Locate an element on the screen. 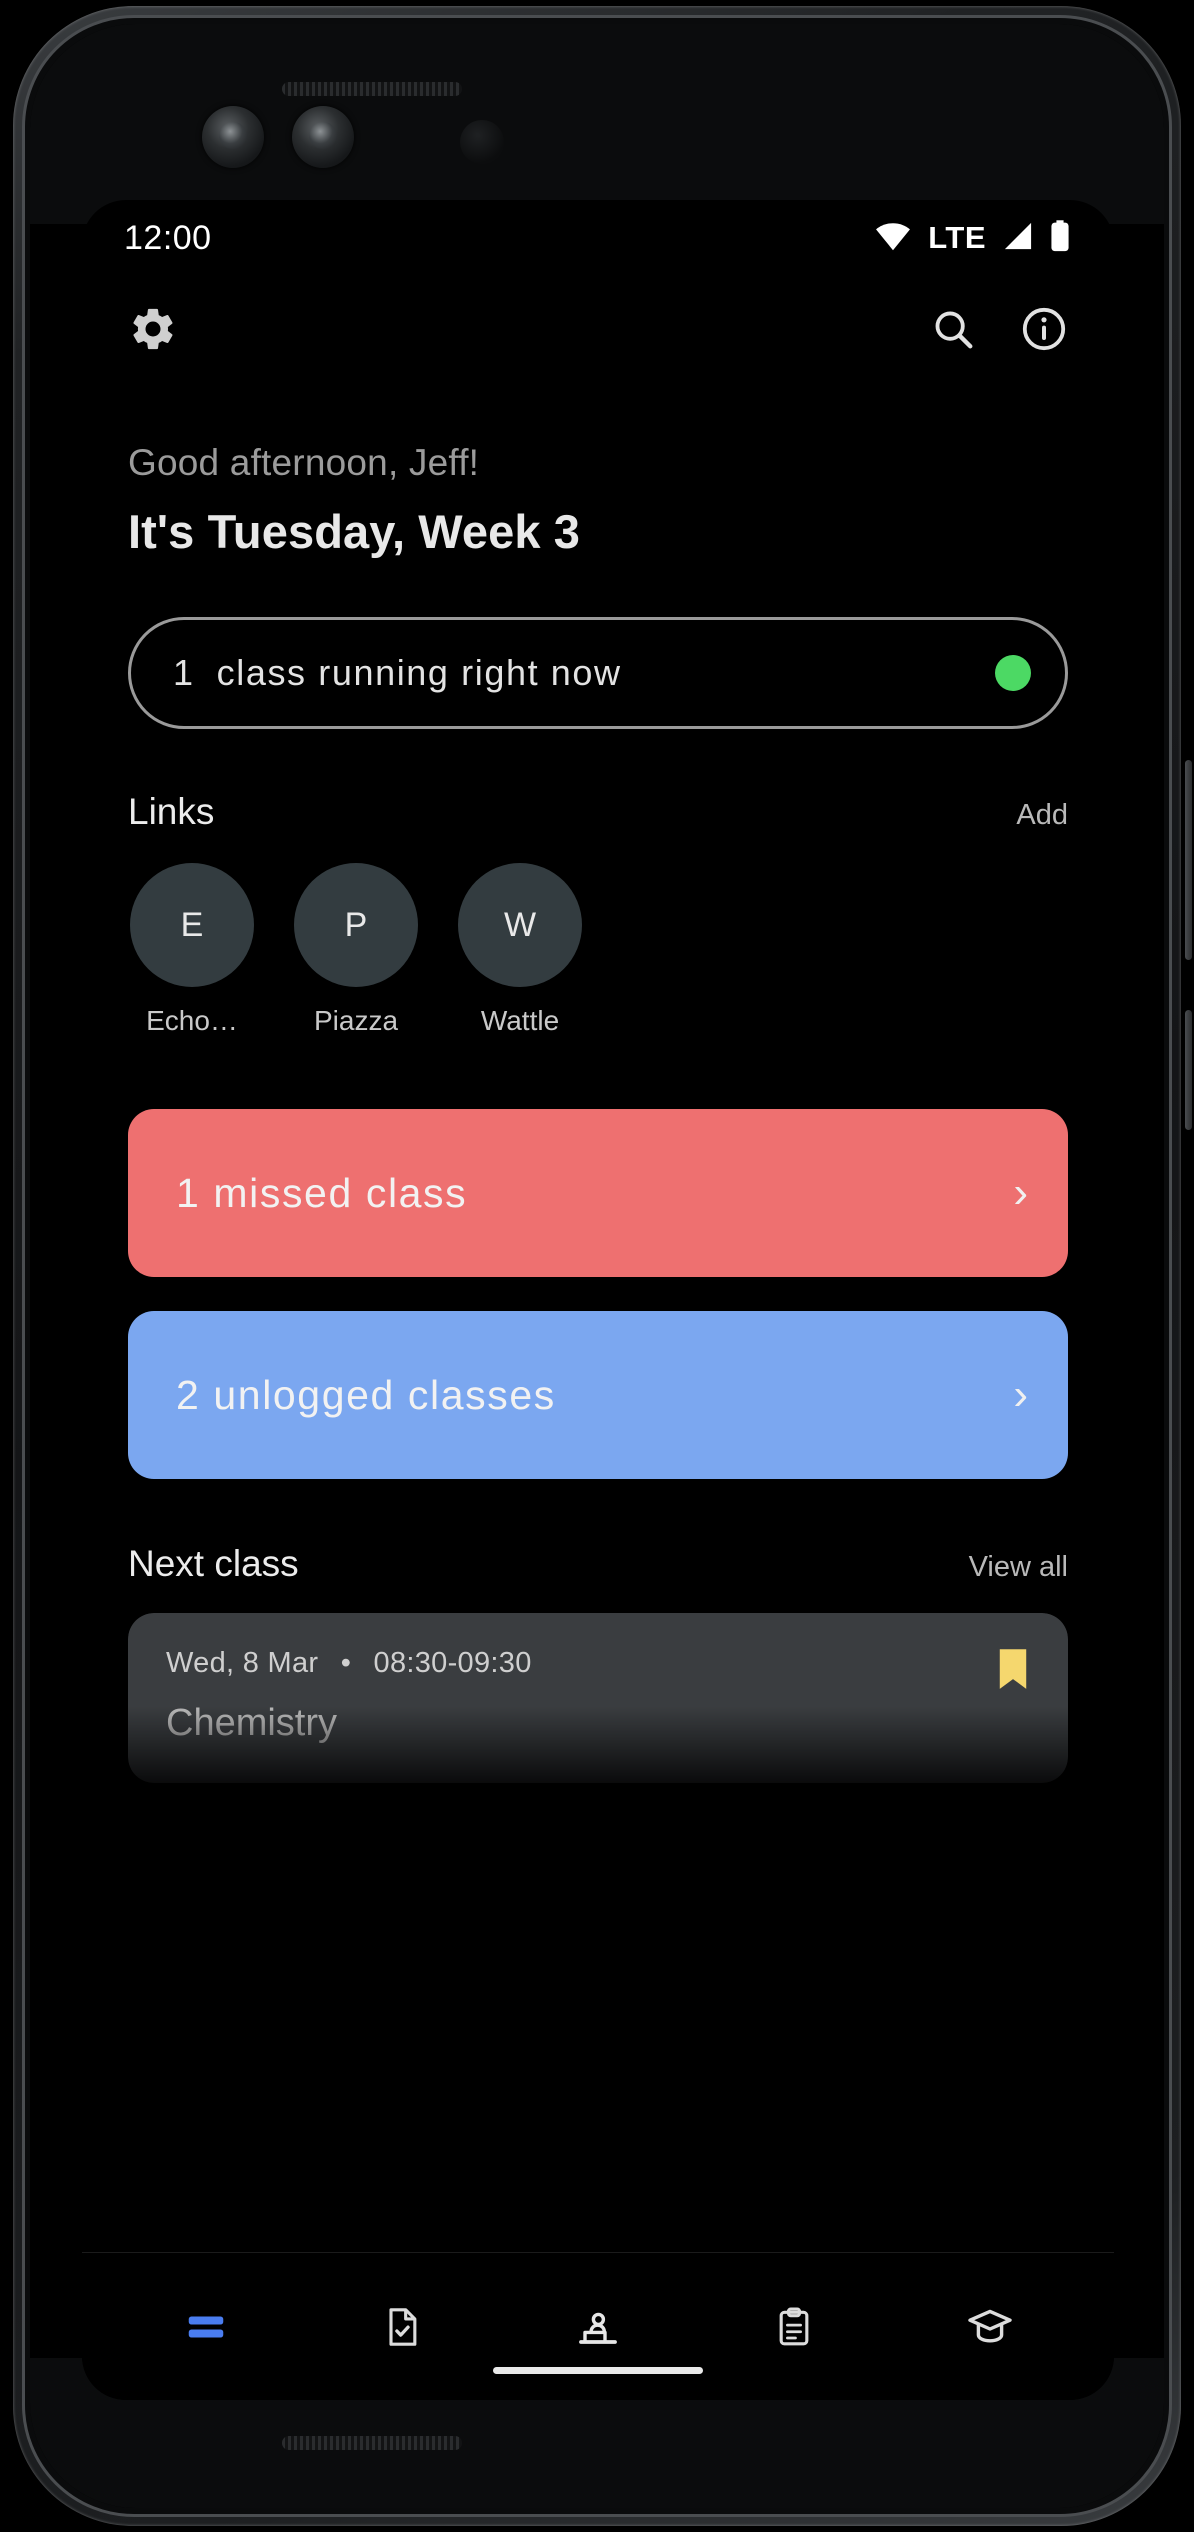  unlogged-classes-label: 2 unlogged classes is located at coordinates (366, 1394).